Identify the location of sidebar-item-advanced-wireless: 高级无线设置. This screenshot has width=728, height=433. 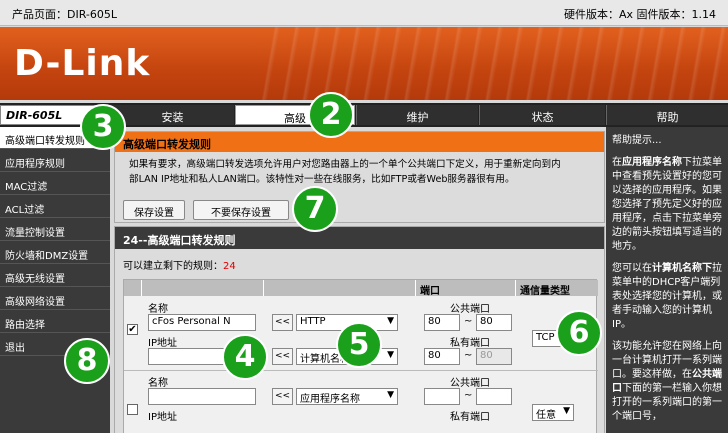
(55, 276).